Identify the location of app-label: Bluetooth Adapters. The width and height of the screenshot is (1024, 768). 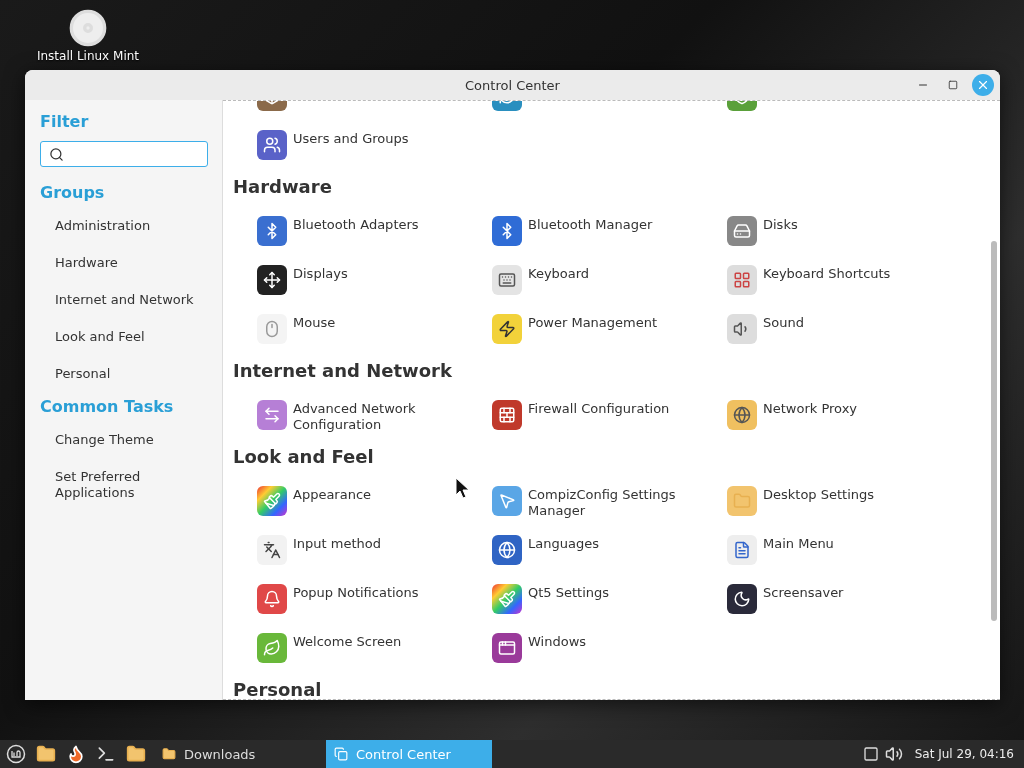
(356, 224).